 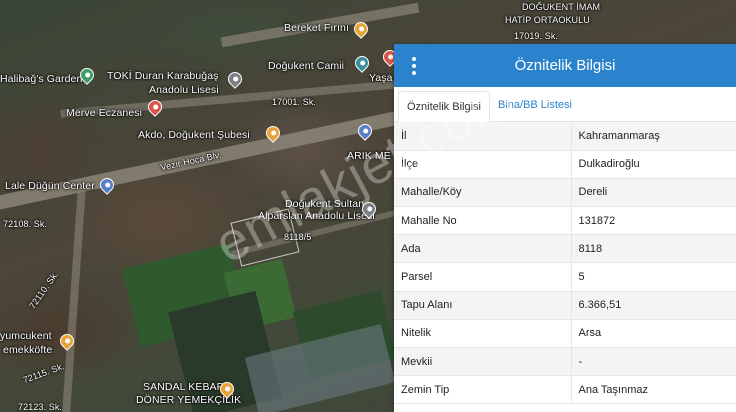 I want to click on map-label: ARIK ME, so click(x=369, y=156).